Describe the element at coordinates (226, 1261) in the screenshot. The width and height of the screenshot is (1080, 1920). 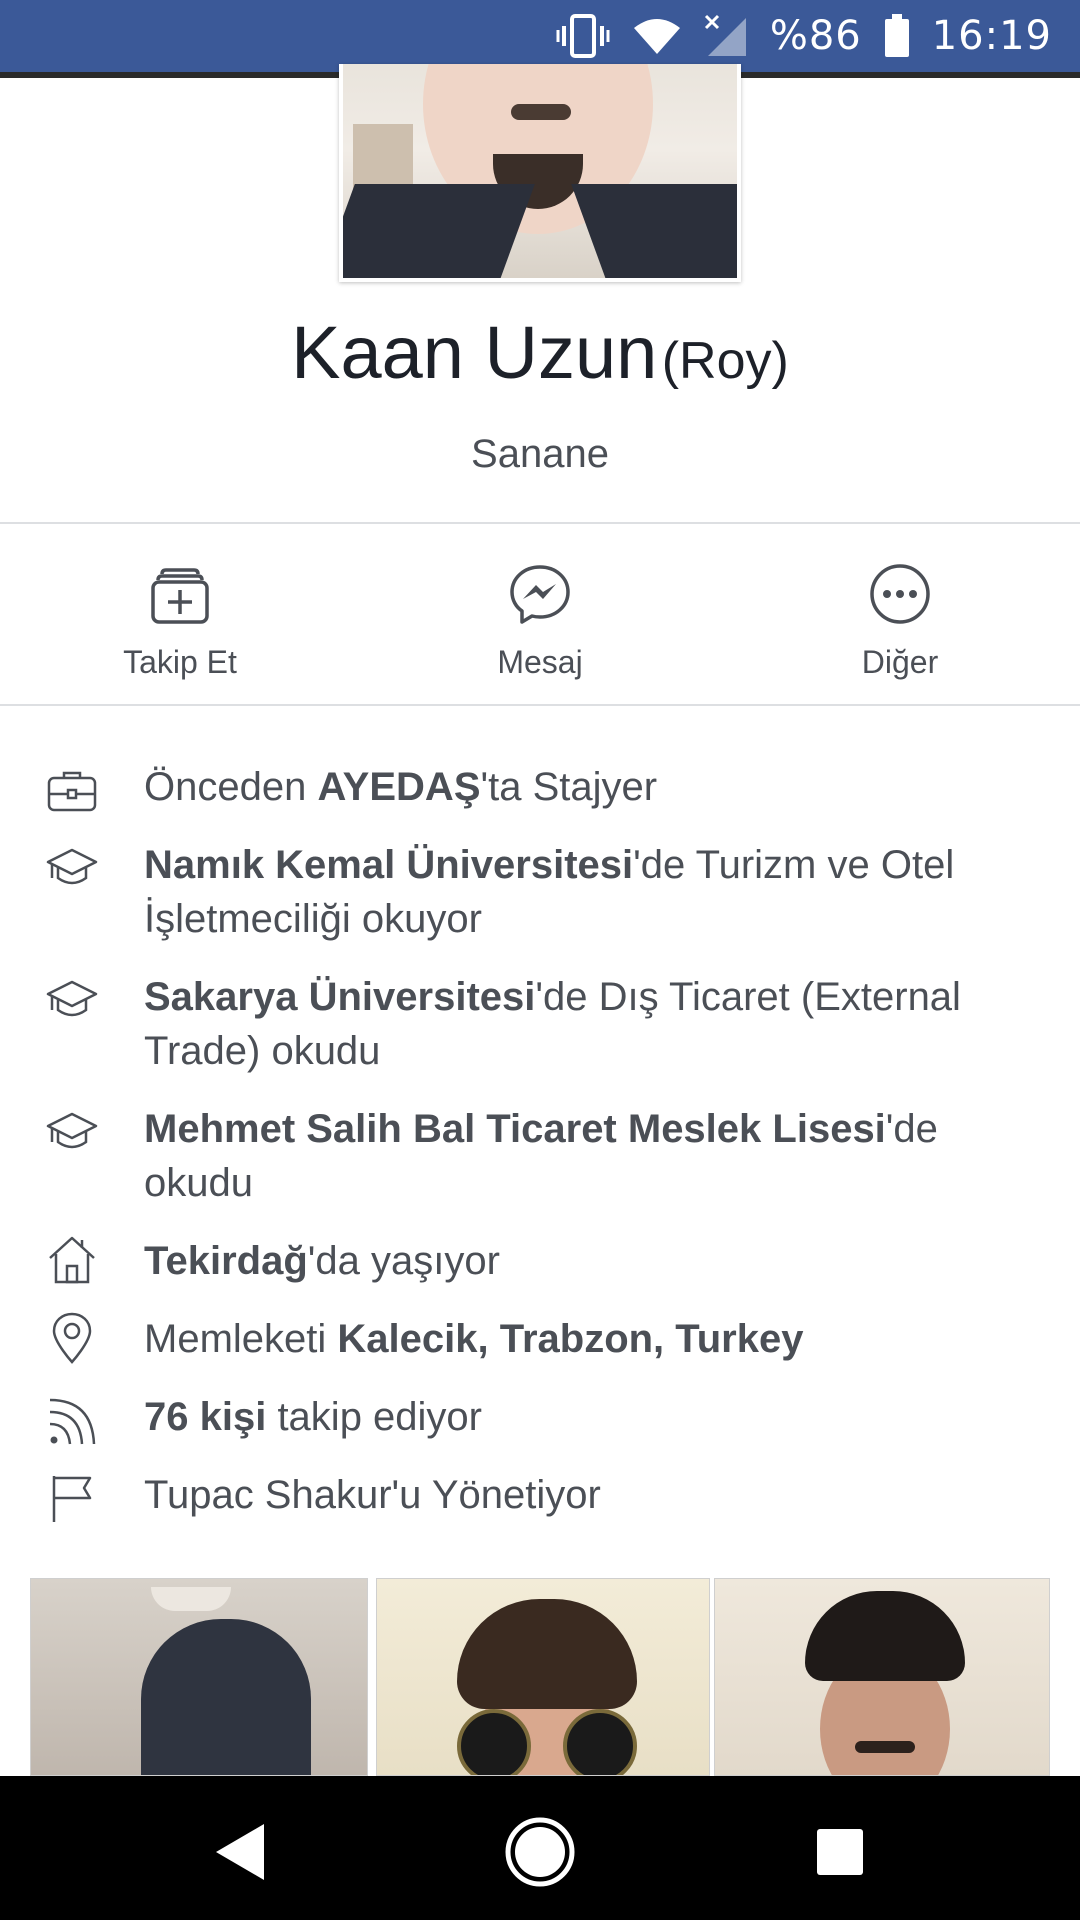
I see `current-city-name: Tekirdağ` at that location.